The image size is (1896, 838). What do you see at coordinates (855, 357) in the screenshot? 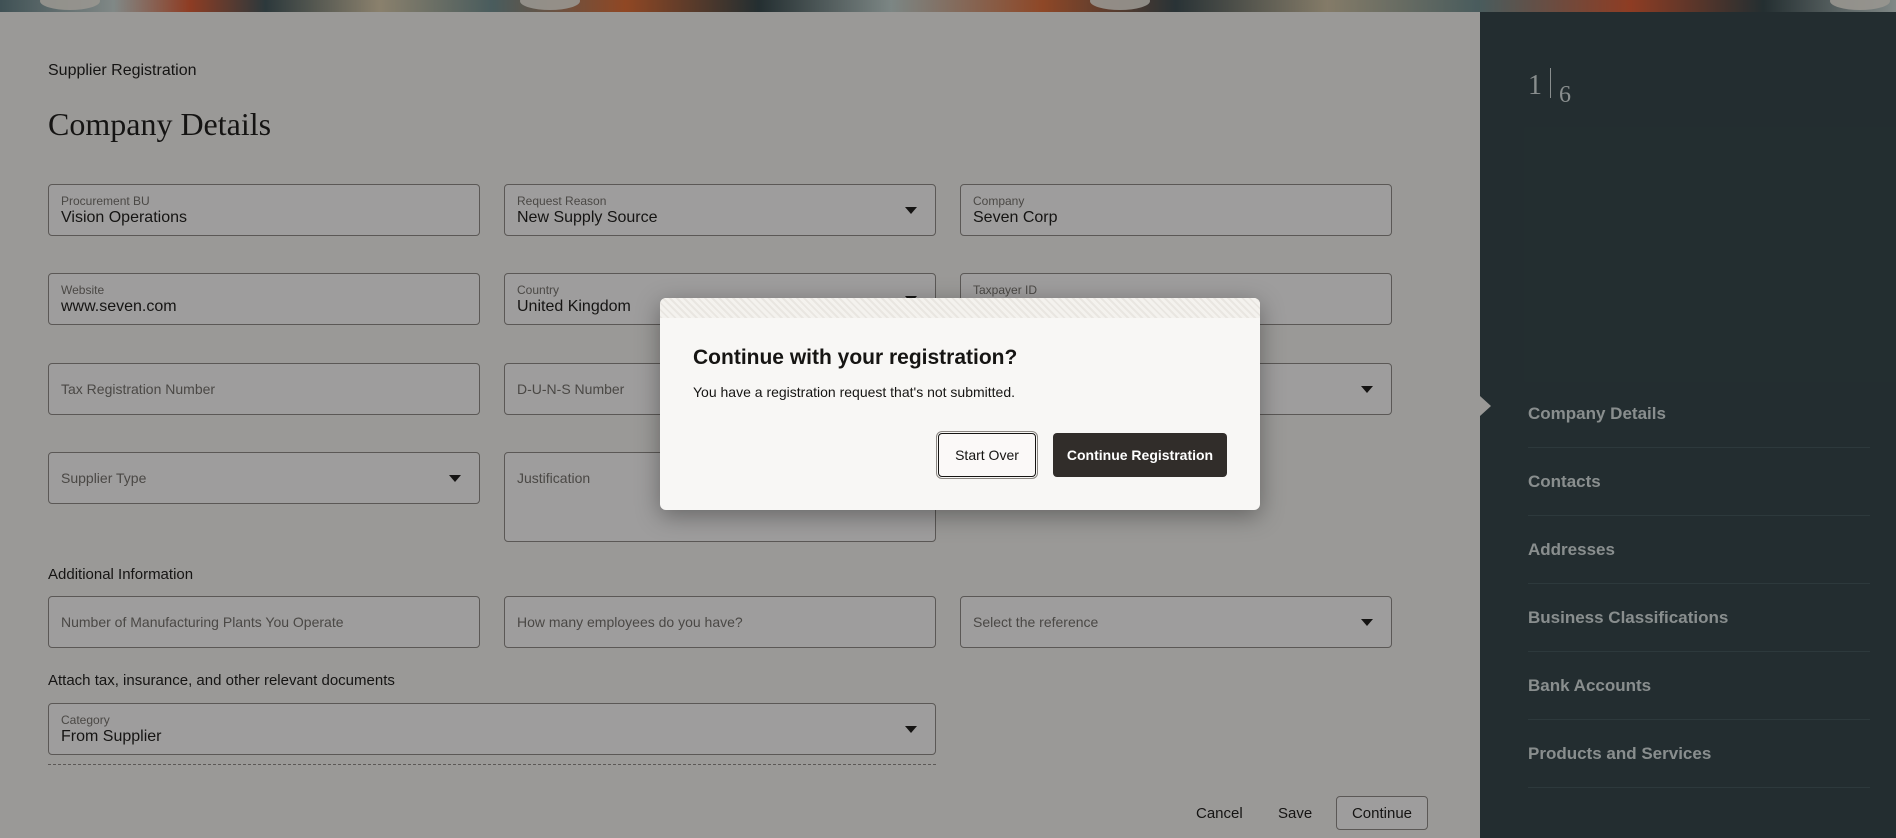
I see `dialog-title: Continue with your registration?` at bounding box center [855, 357].